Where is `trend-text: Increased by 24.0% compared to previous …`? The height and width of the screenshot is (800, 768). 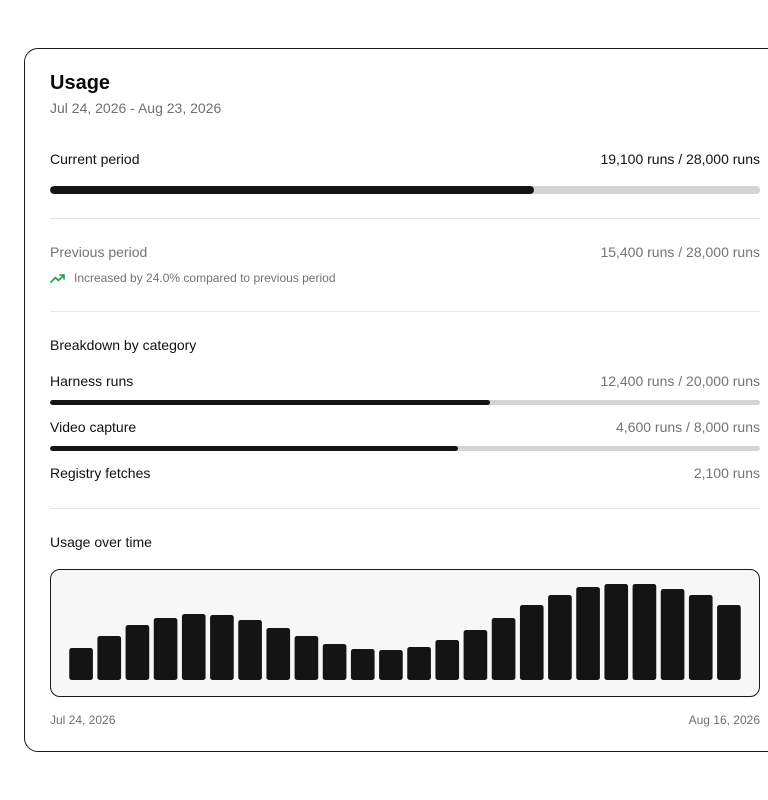 trend-text: Increased by 24.0% compared to previous … is located at coordinates (205, 278).